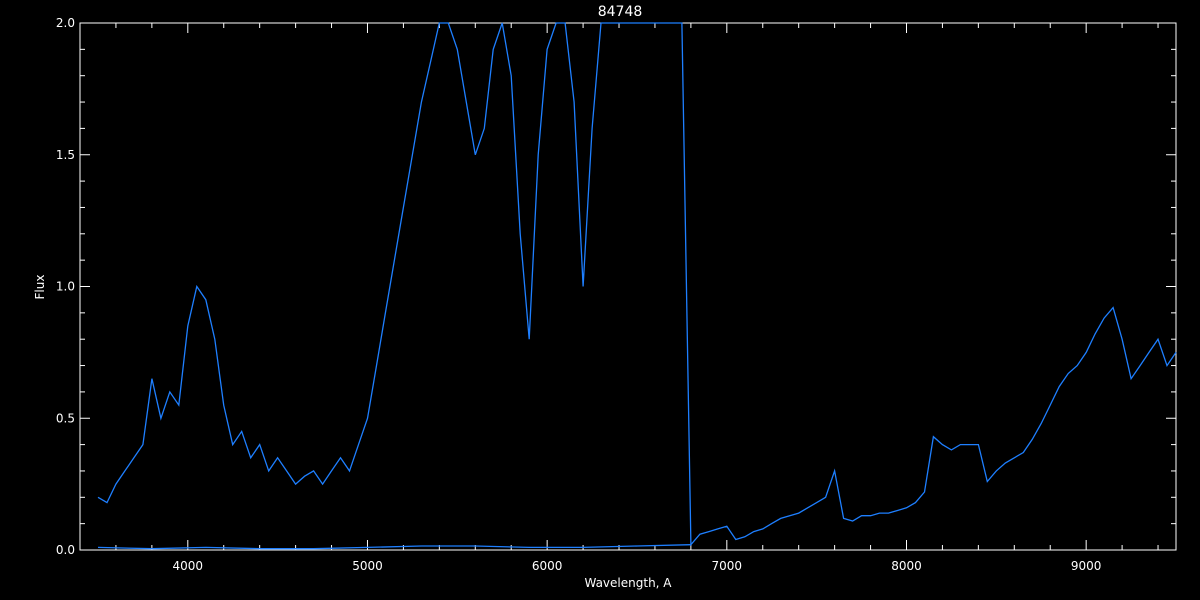 The width and height of the screenshot is (1200, 600). What do you see at coordinates (727, 566) in the screenshot?
I see `x-tick-label: 7000` at bounding box center [727, 566].